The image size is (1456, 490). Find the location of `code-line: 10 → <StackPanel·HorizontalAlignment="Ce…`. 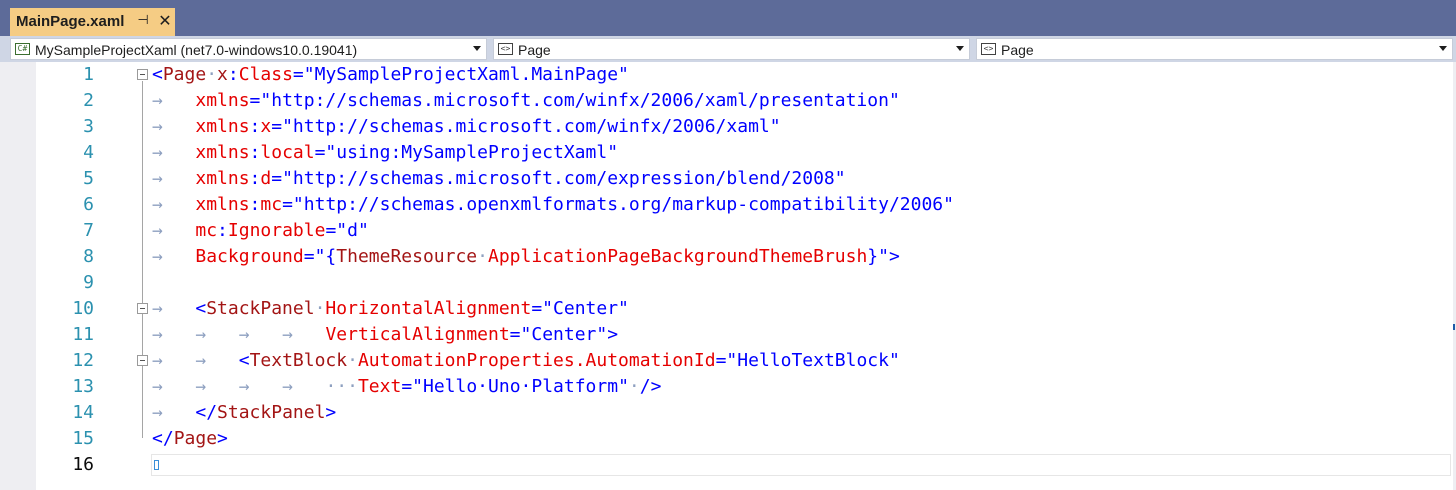

code-line: 10 → <StackPanel·HorizontalAlignment="Ce… is located at coordinates (746, 309).